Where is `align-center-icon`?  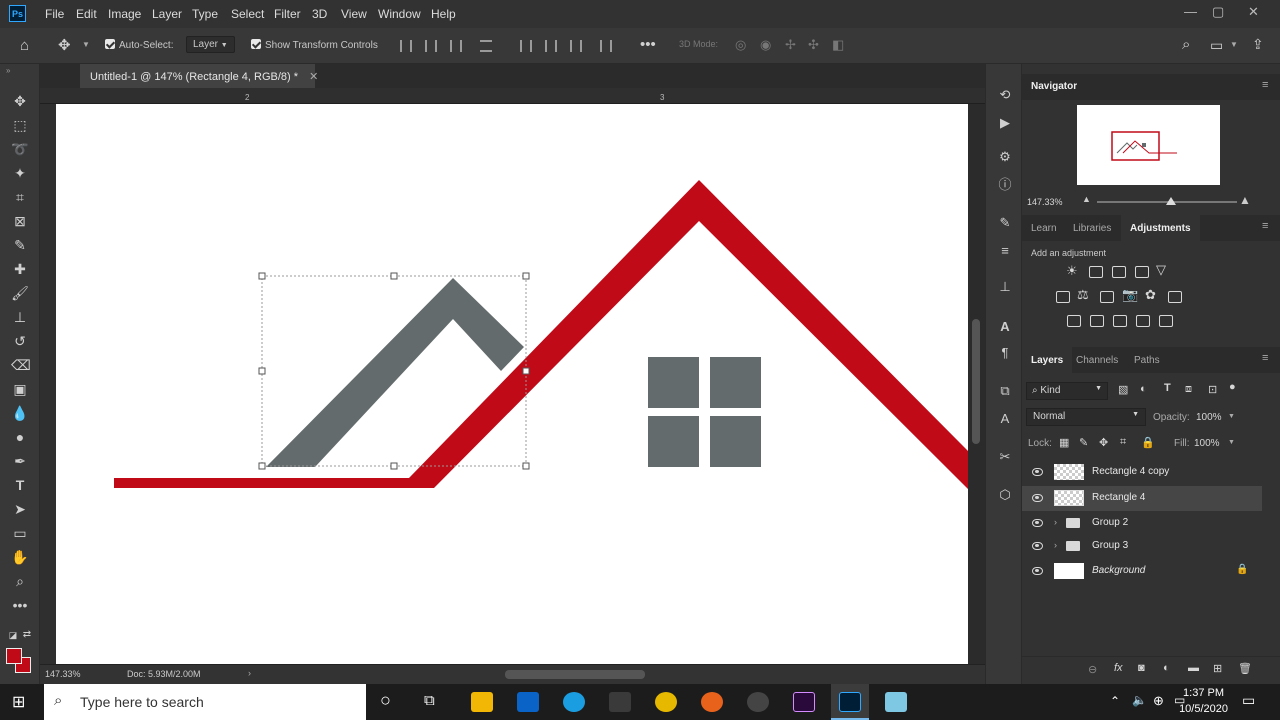 align-center-icon is located at coordinates (431, 46).